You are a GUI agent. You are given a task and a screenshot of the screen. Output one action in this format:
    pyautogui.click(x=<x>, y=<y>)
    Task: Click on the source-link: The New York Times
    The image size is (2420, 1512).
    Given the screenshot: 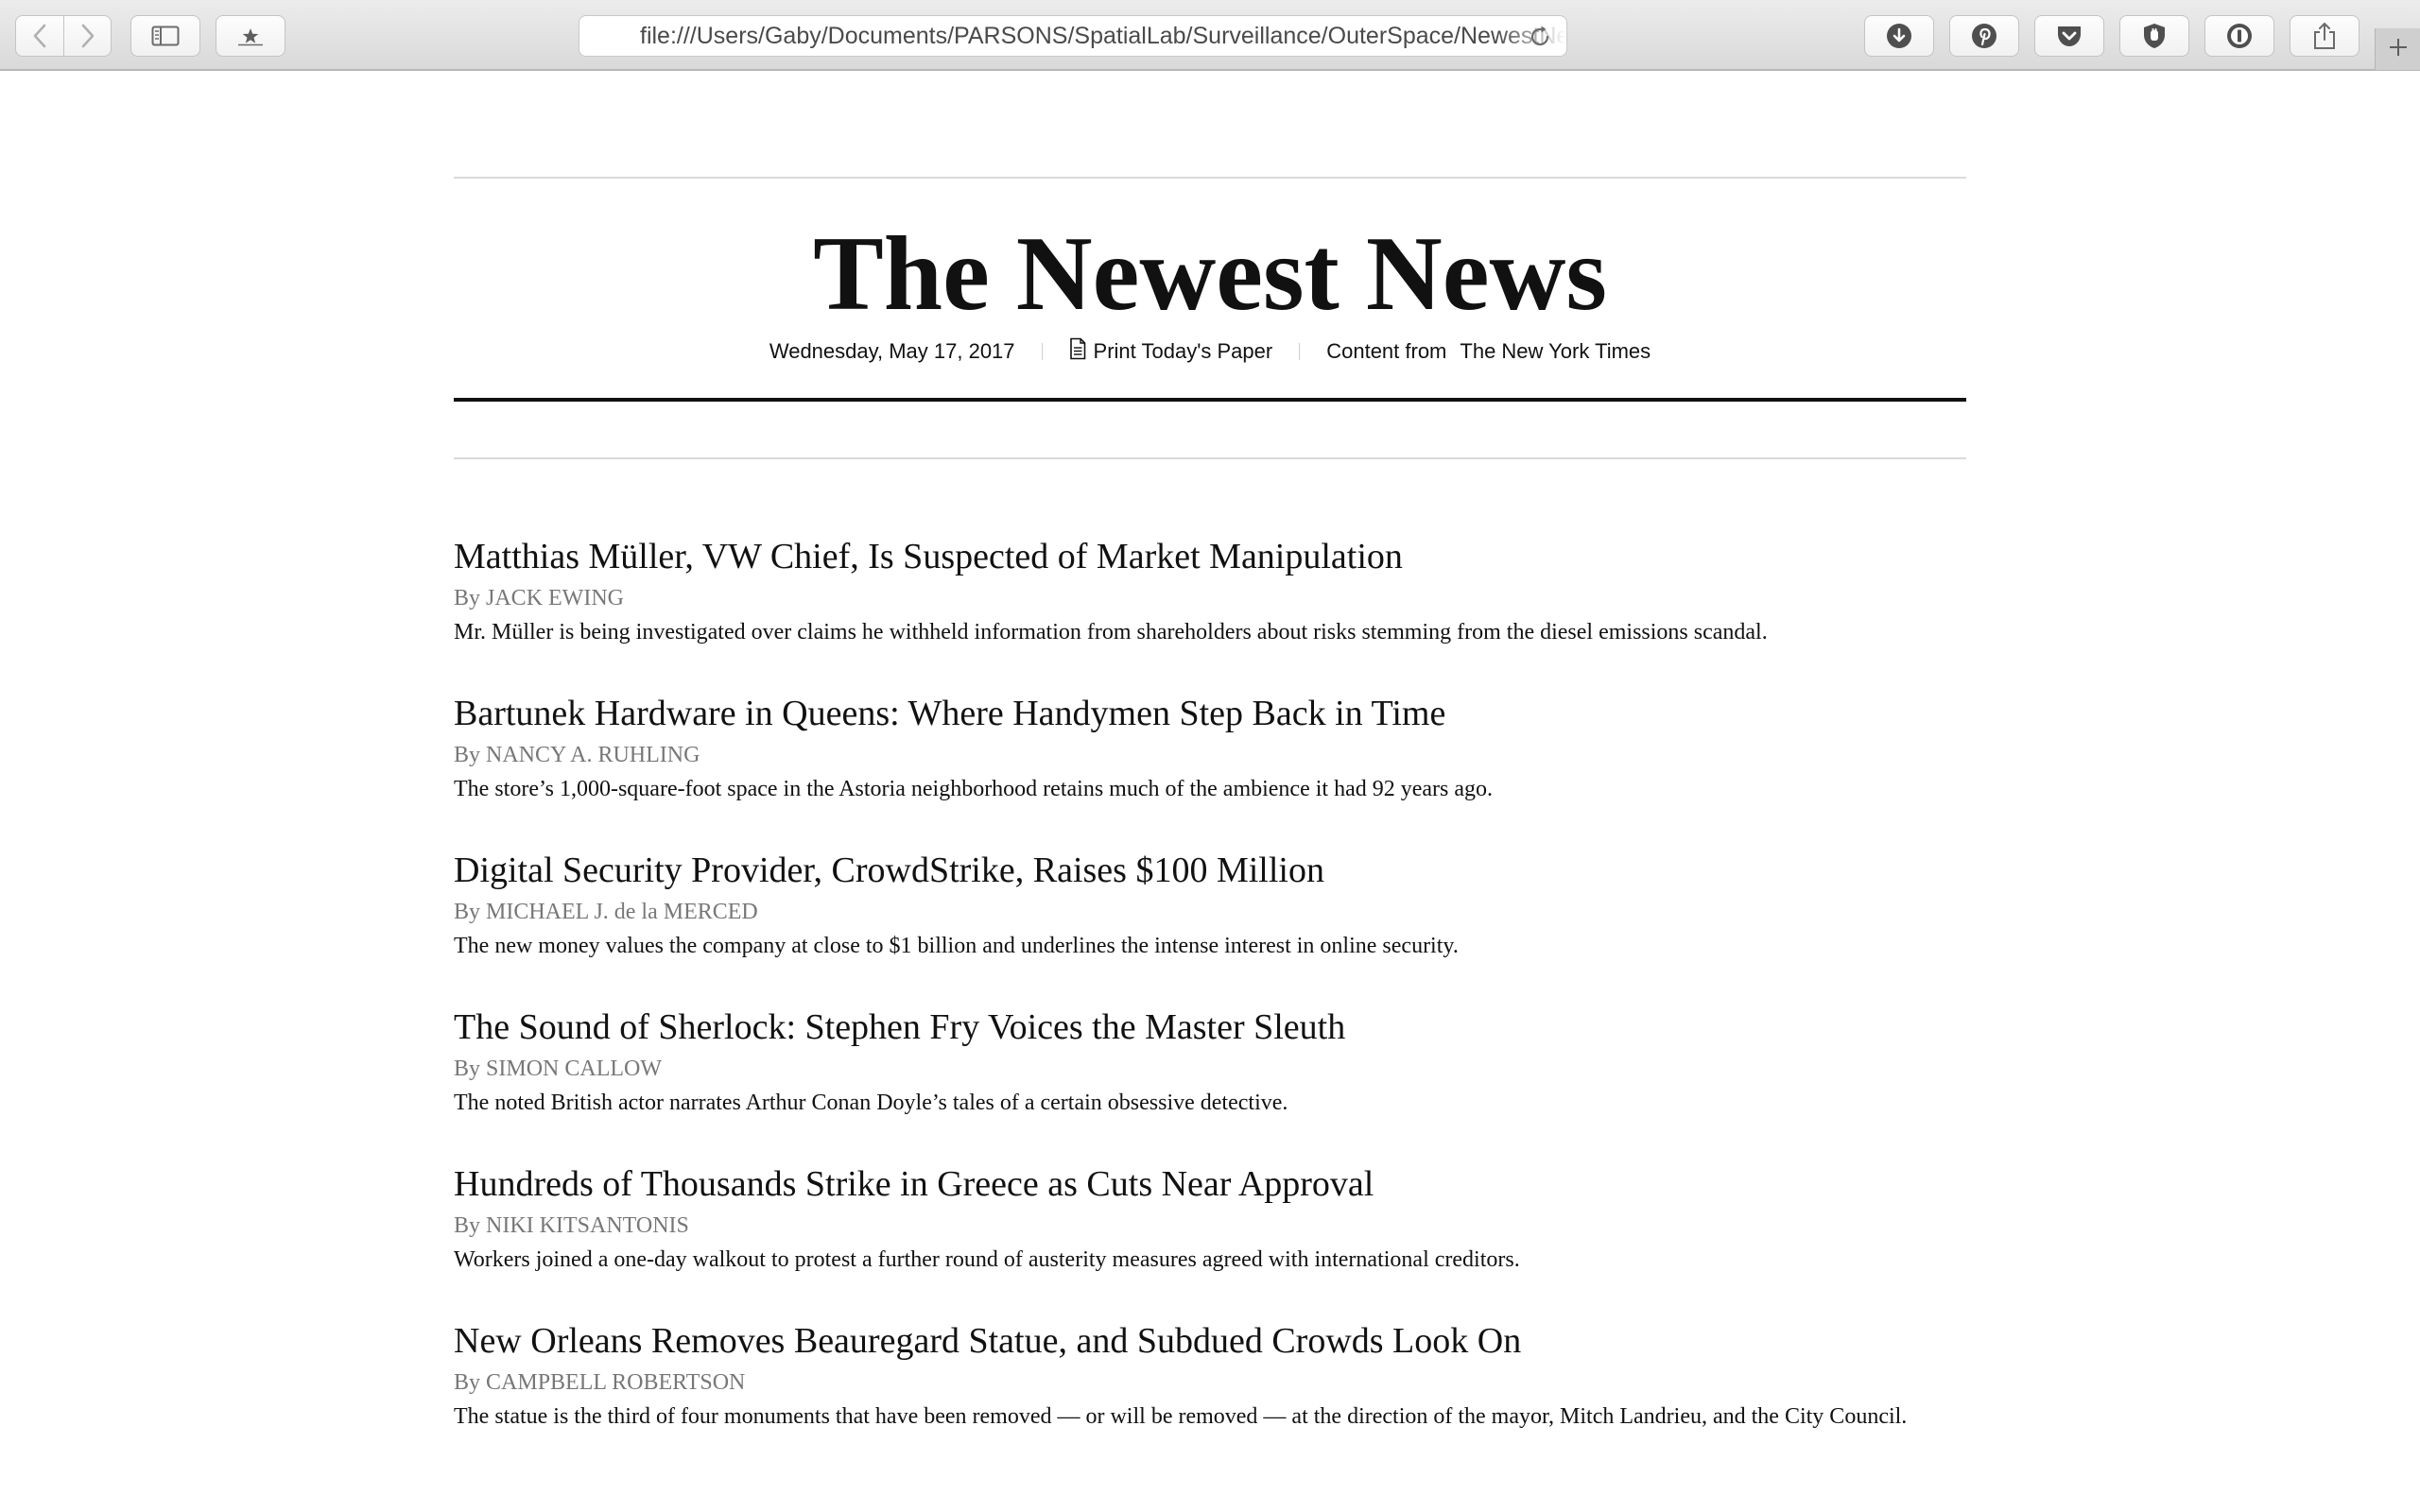 What is the action you would take?
    pyautogui.click(x=1555, y=351)
    